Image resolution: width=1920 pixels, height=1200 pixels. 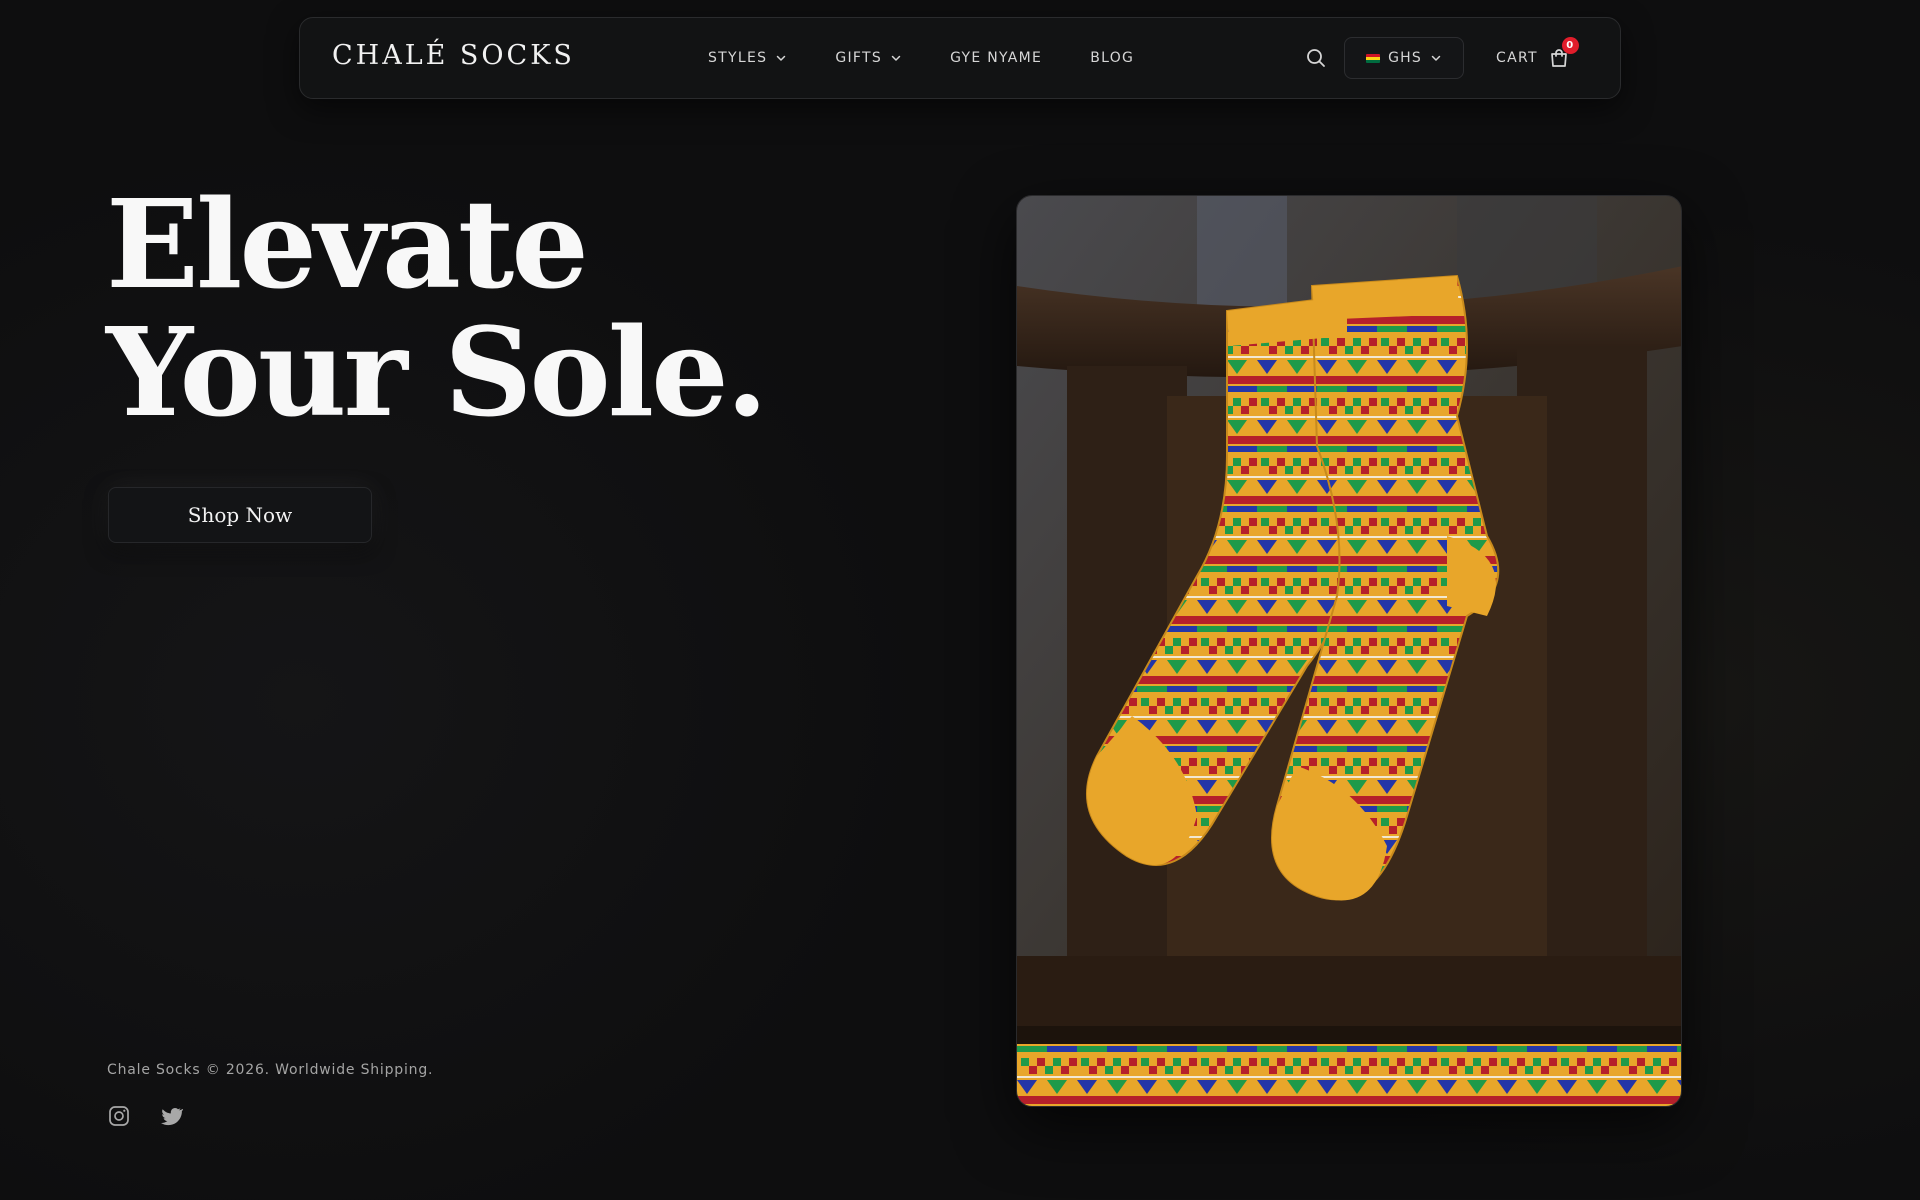 I want to click on nav-item-label: STYLES, so click(x=738, y=58).